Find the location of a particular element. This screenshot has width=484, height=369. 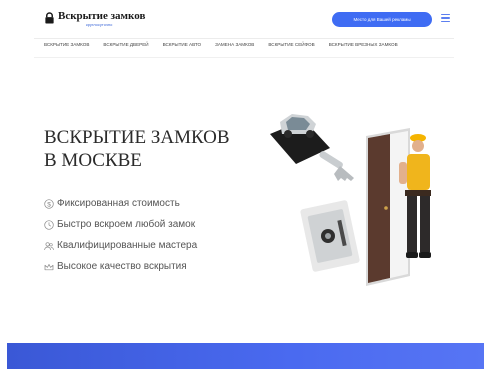

door-icon is located at coordinates (388, 207).